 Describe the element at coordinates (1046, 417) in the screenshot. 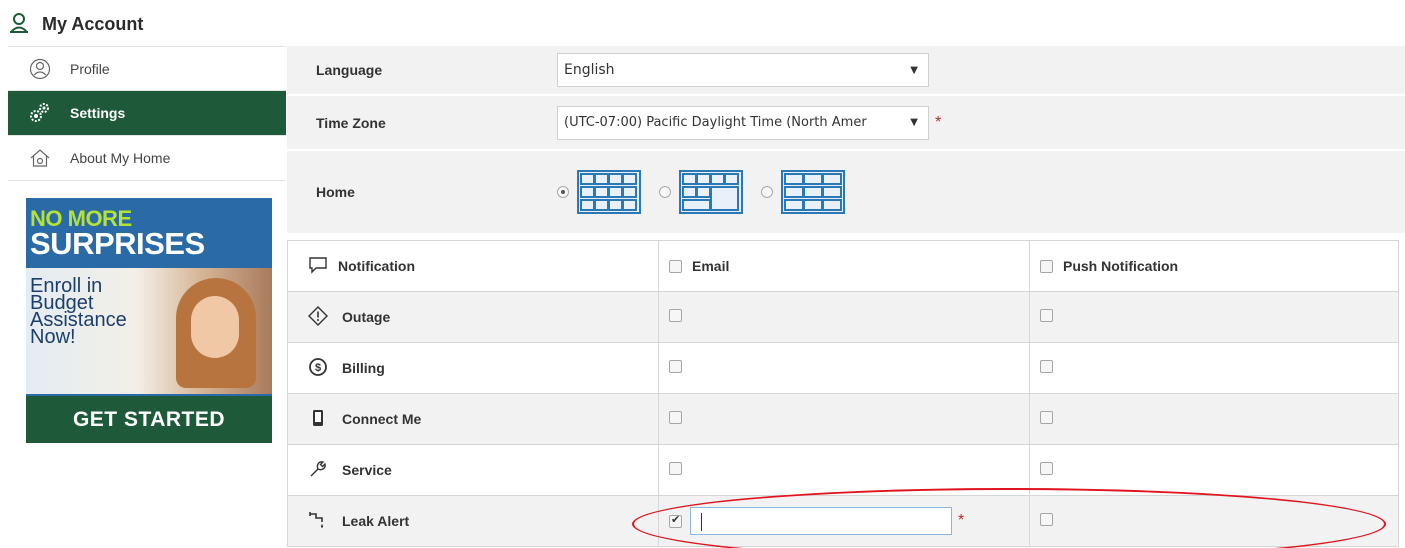

I see `connect-me-push-checkbox` at that location.